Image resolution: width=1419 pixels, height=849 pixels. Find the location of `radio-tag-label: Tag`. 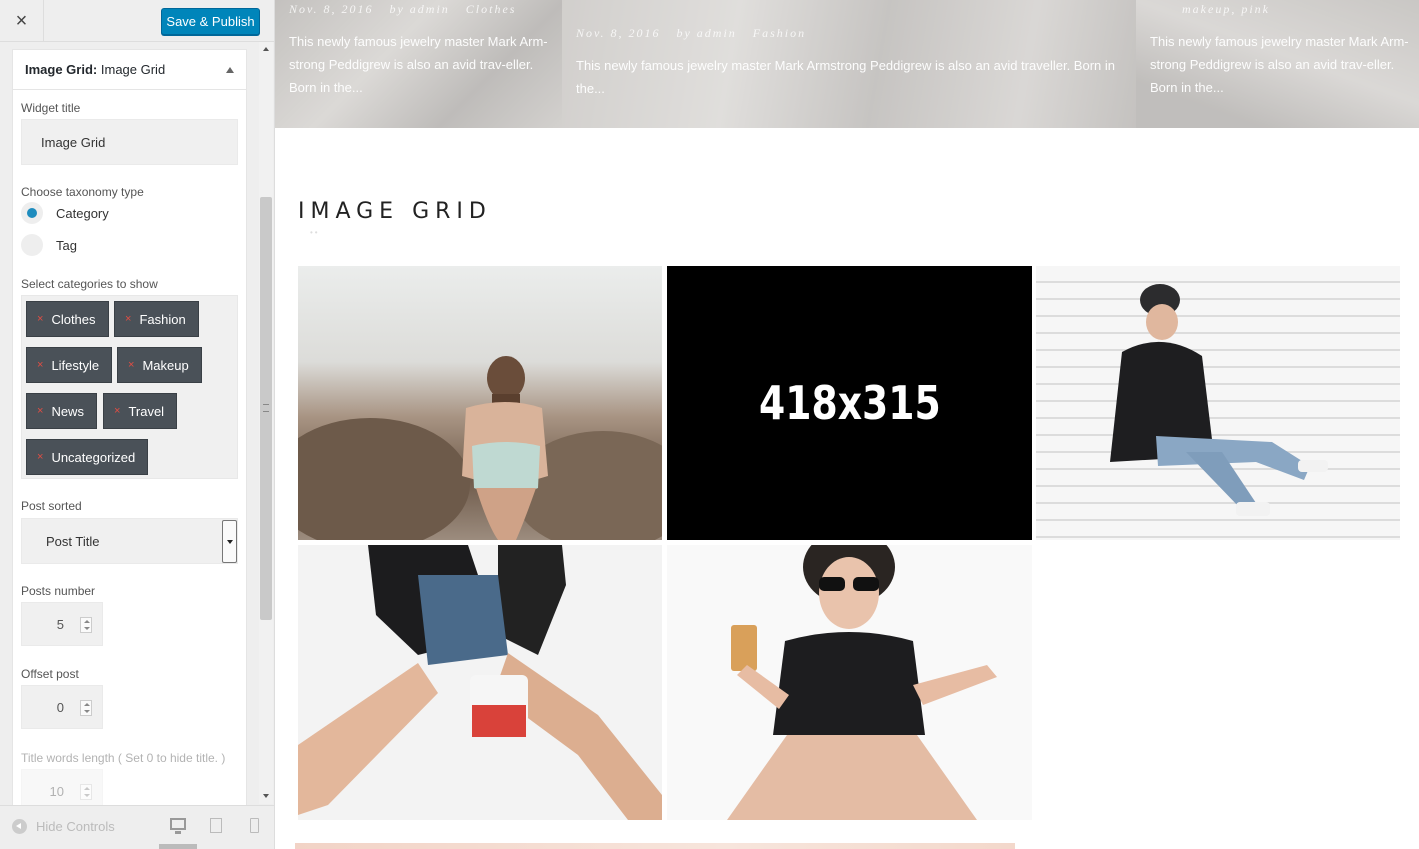

radio-tag-label: Tag is located at coordinates (66, 245).